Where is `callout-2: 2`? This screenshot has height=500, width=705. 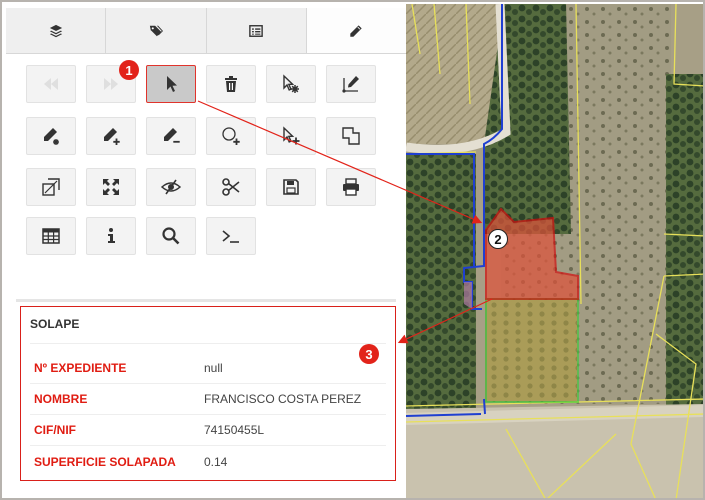 callout-2: 2 is located at coordinates (498, 239).